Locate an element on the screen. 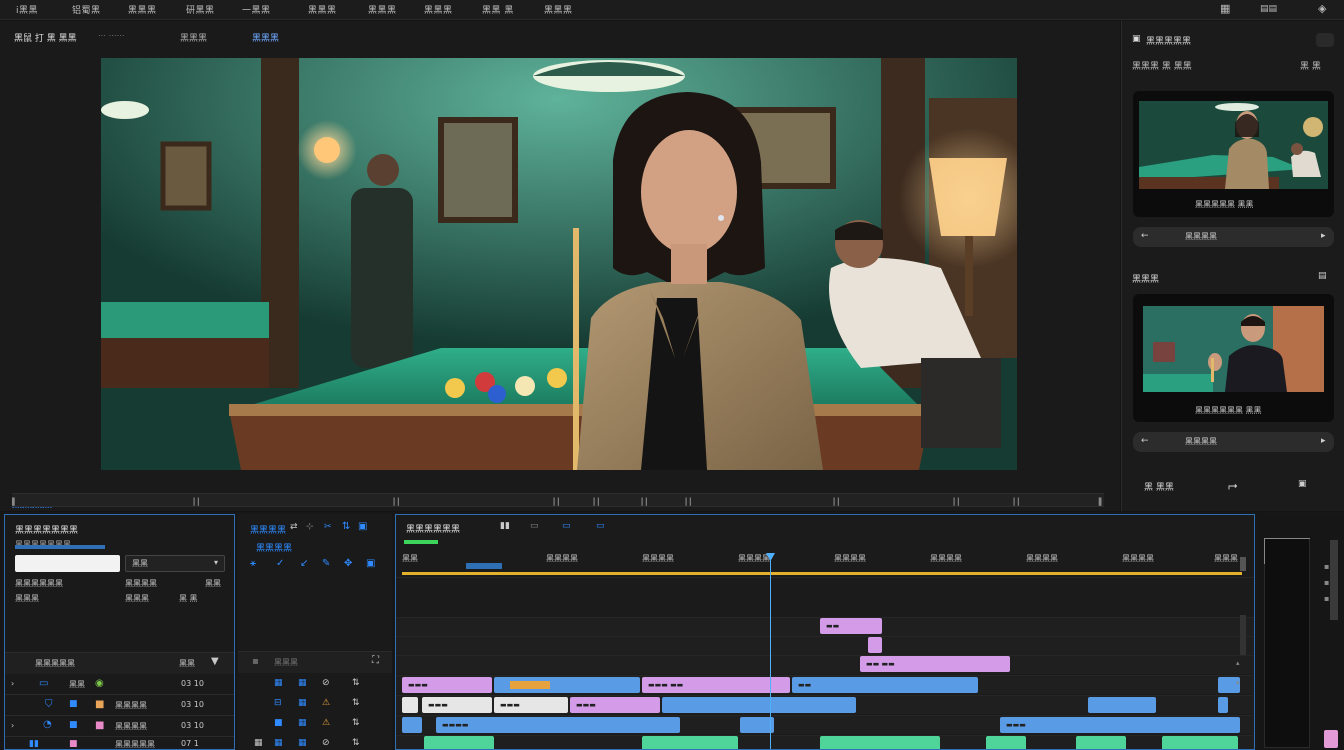  timeline-scroll-top is located at coordinates (1243, 564).